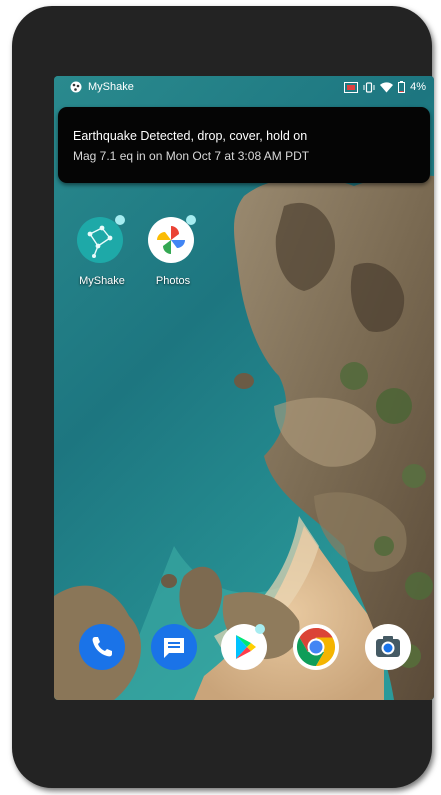 This screenshot has width=441, height=795. I want to click on vibrate-icon, so click(369, 87).